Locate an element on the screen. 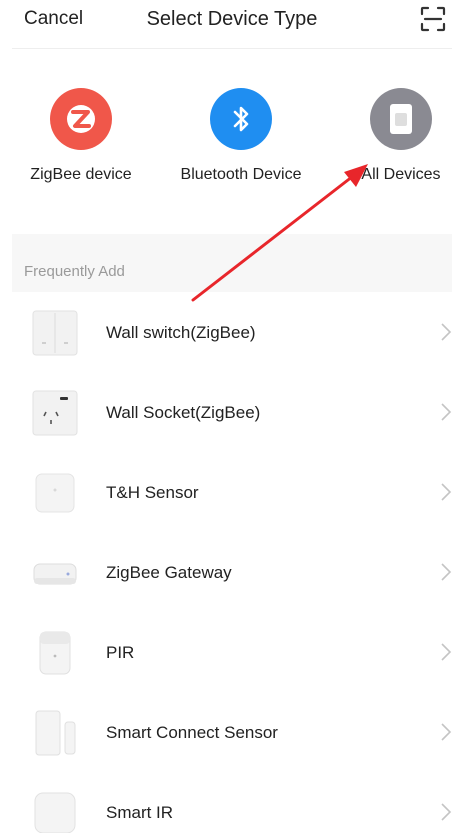 The width and height of the screenshot is (464, 833). device-name: Wall Socket(ZigBee) is located at coordinates (183, 412).